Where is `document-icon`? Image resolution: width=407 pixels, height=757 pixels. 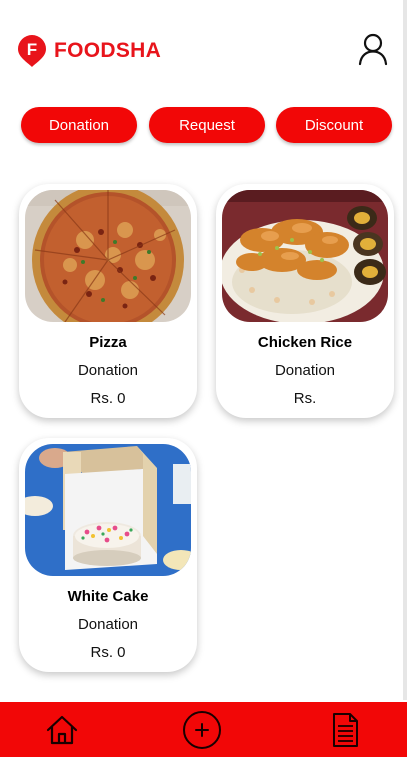
document-icon is located at coordinates (345, 730).